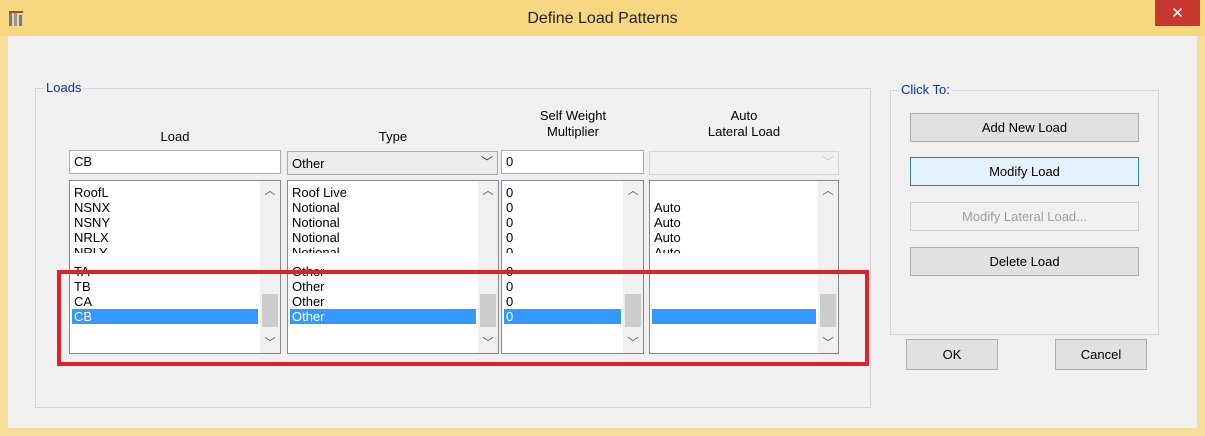 The height and width of the screenshot is (436, 1205). I want to click on modify-load-button: Modify Load, so click(1024, 171).